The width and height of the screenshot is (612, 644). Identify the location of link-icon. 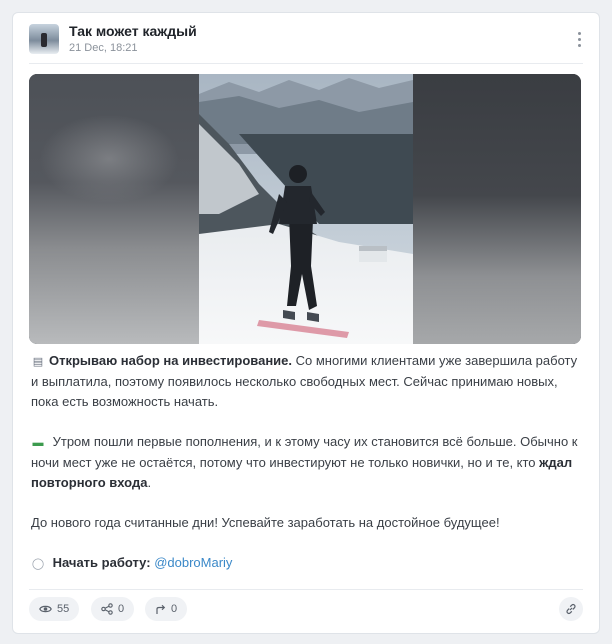
(571, 609).